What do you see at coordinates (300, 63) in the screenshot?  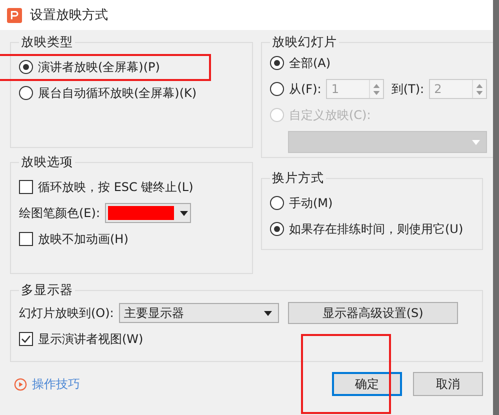 I see `radio-option: 全部(A)` at bounding box center [300, 63].